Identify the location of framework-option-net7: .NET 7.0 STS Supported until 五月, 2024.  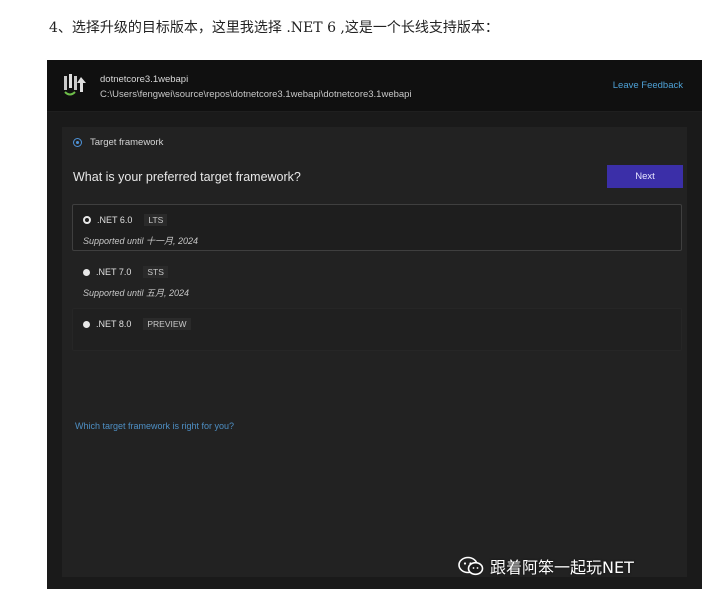
(377, 279).